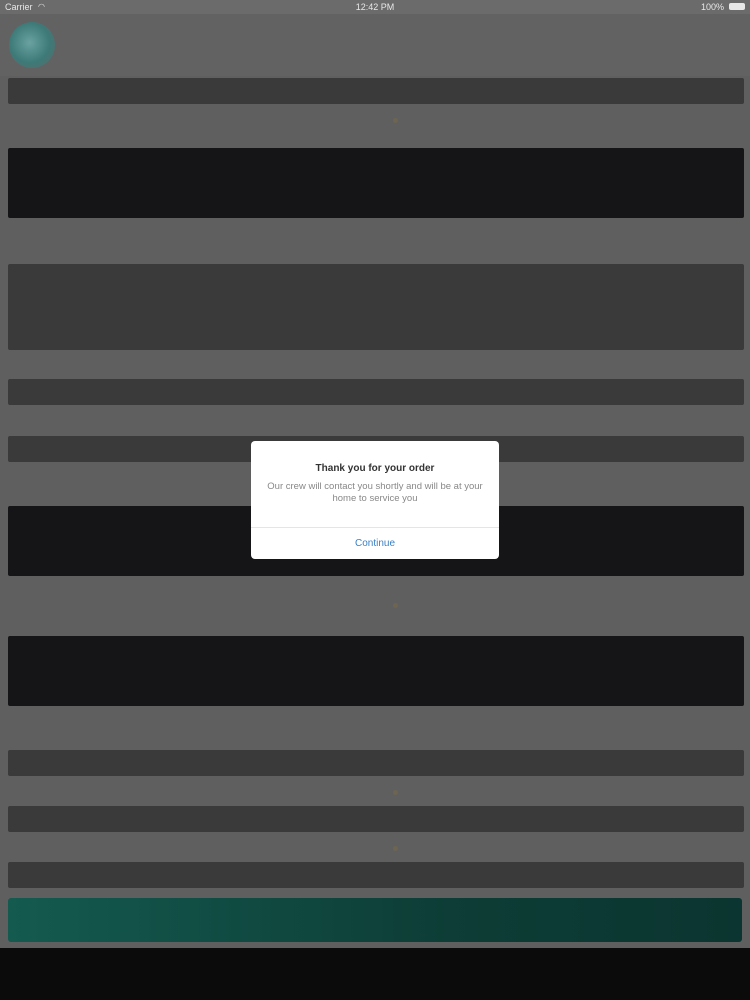  Describe the element at coordinates (32, 45) in the screenshot. I see `app-logo` at that location.